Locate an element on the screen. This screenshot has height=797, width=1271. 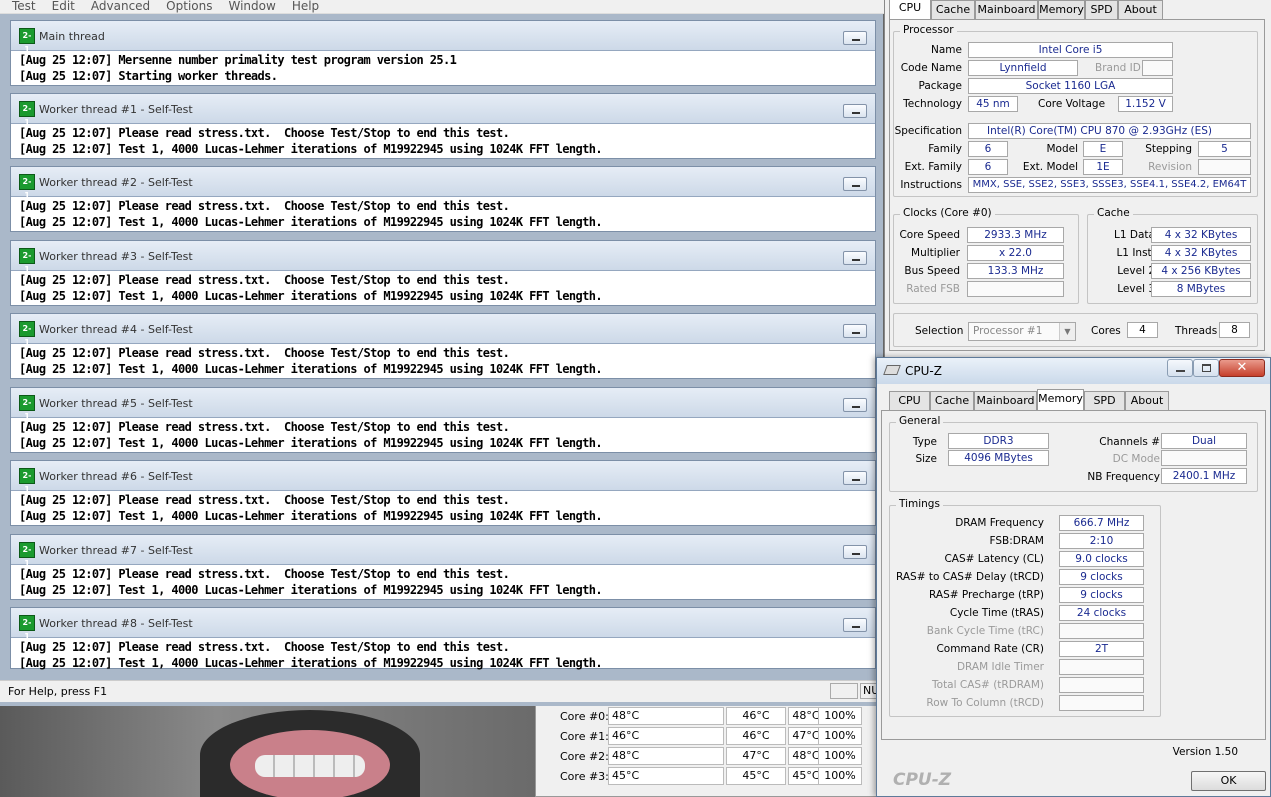
core-voltage-value: 1.152 V is located at coordinates (1145, 104).